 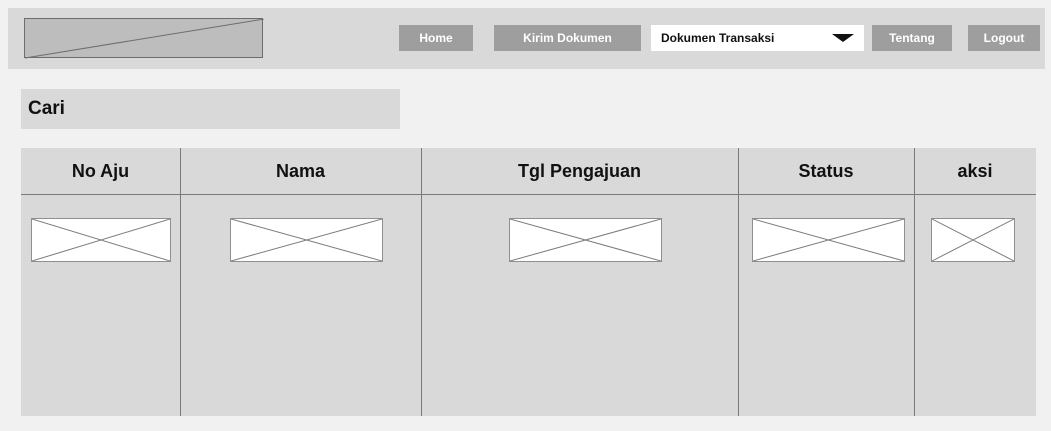 What do you see at coordinates (828, 240) in the screenshot?
I see `status-cell-placeholder` at bounding box center [828, 240].